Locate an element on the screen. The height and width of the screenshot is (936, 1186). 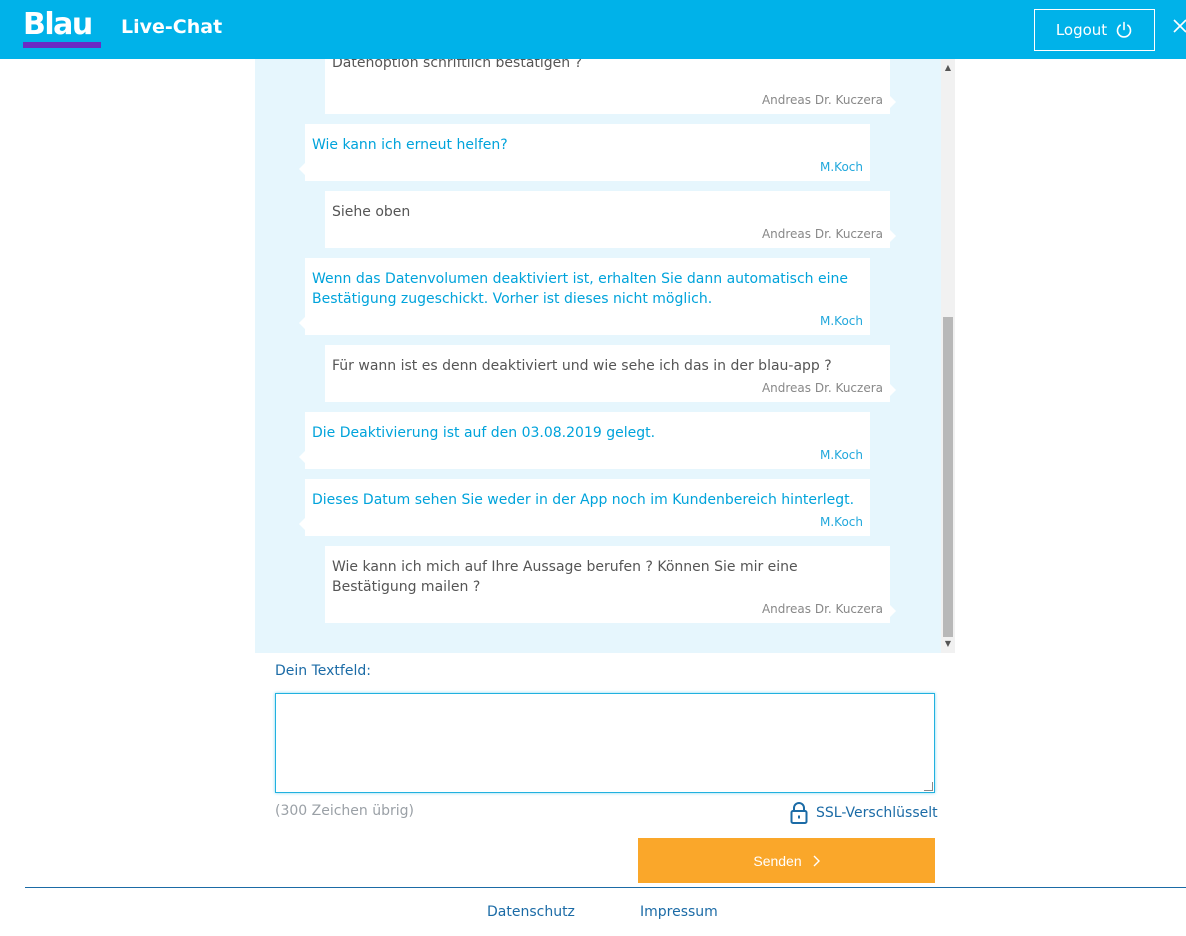
blau-logo: Blau is located at coordinates (58, 25).